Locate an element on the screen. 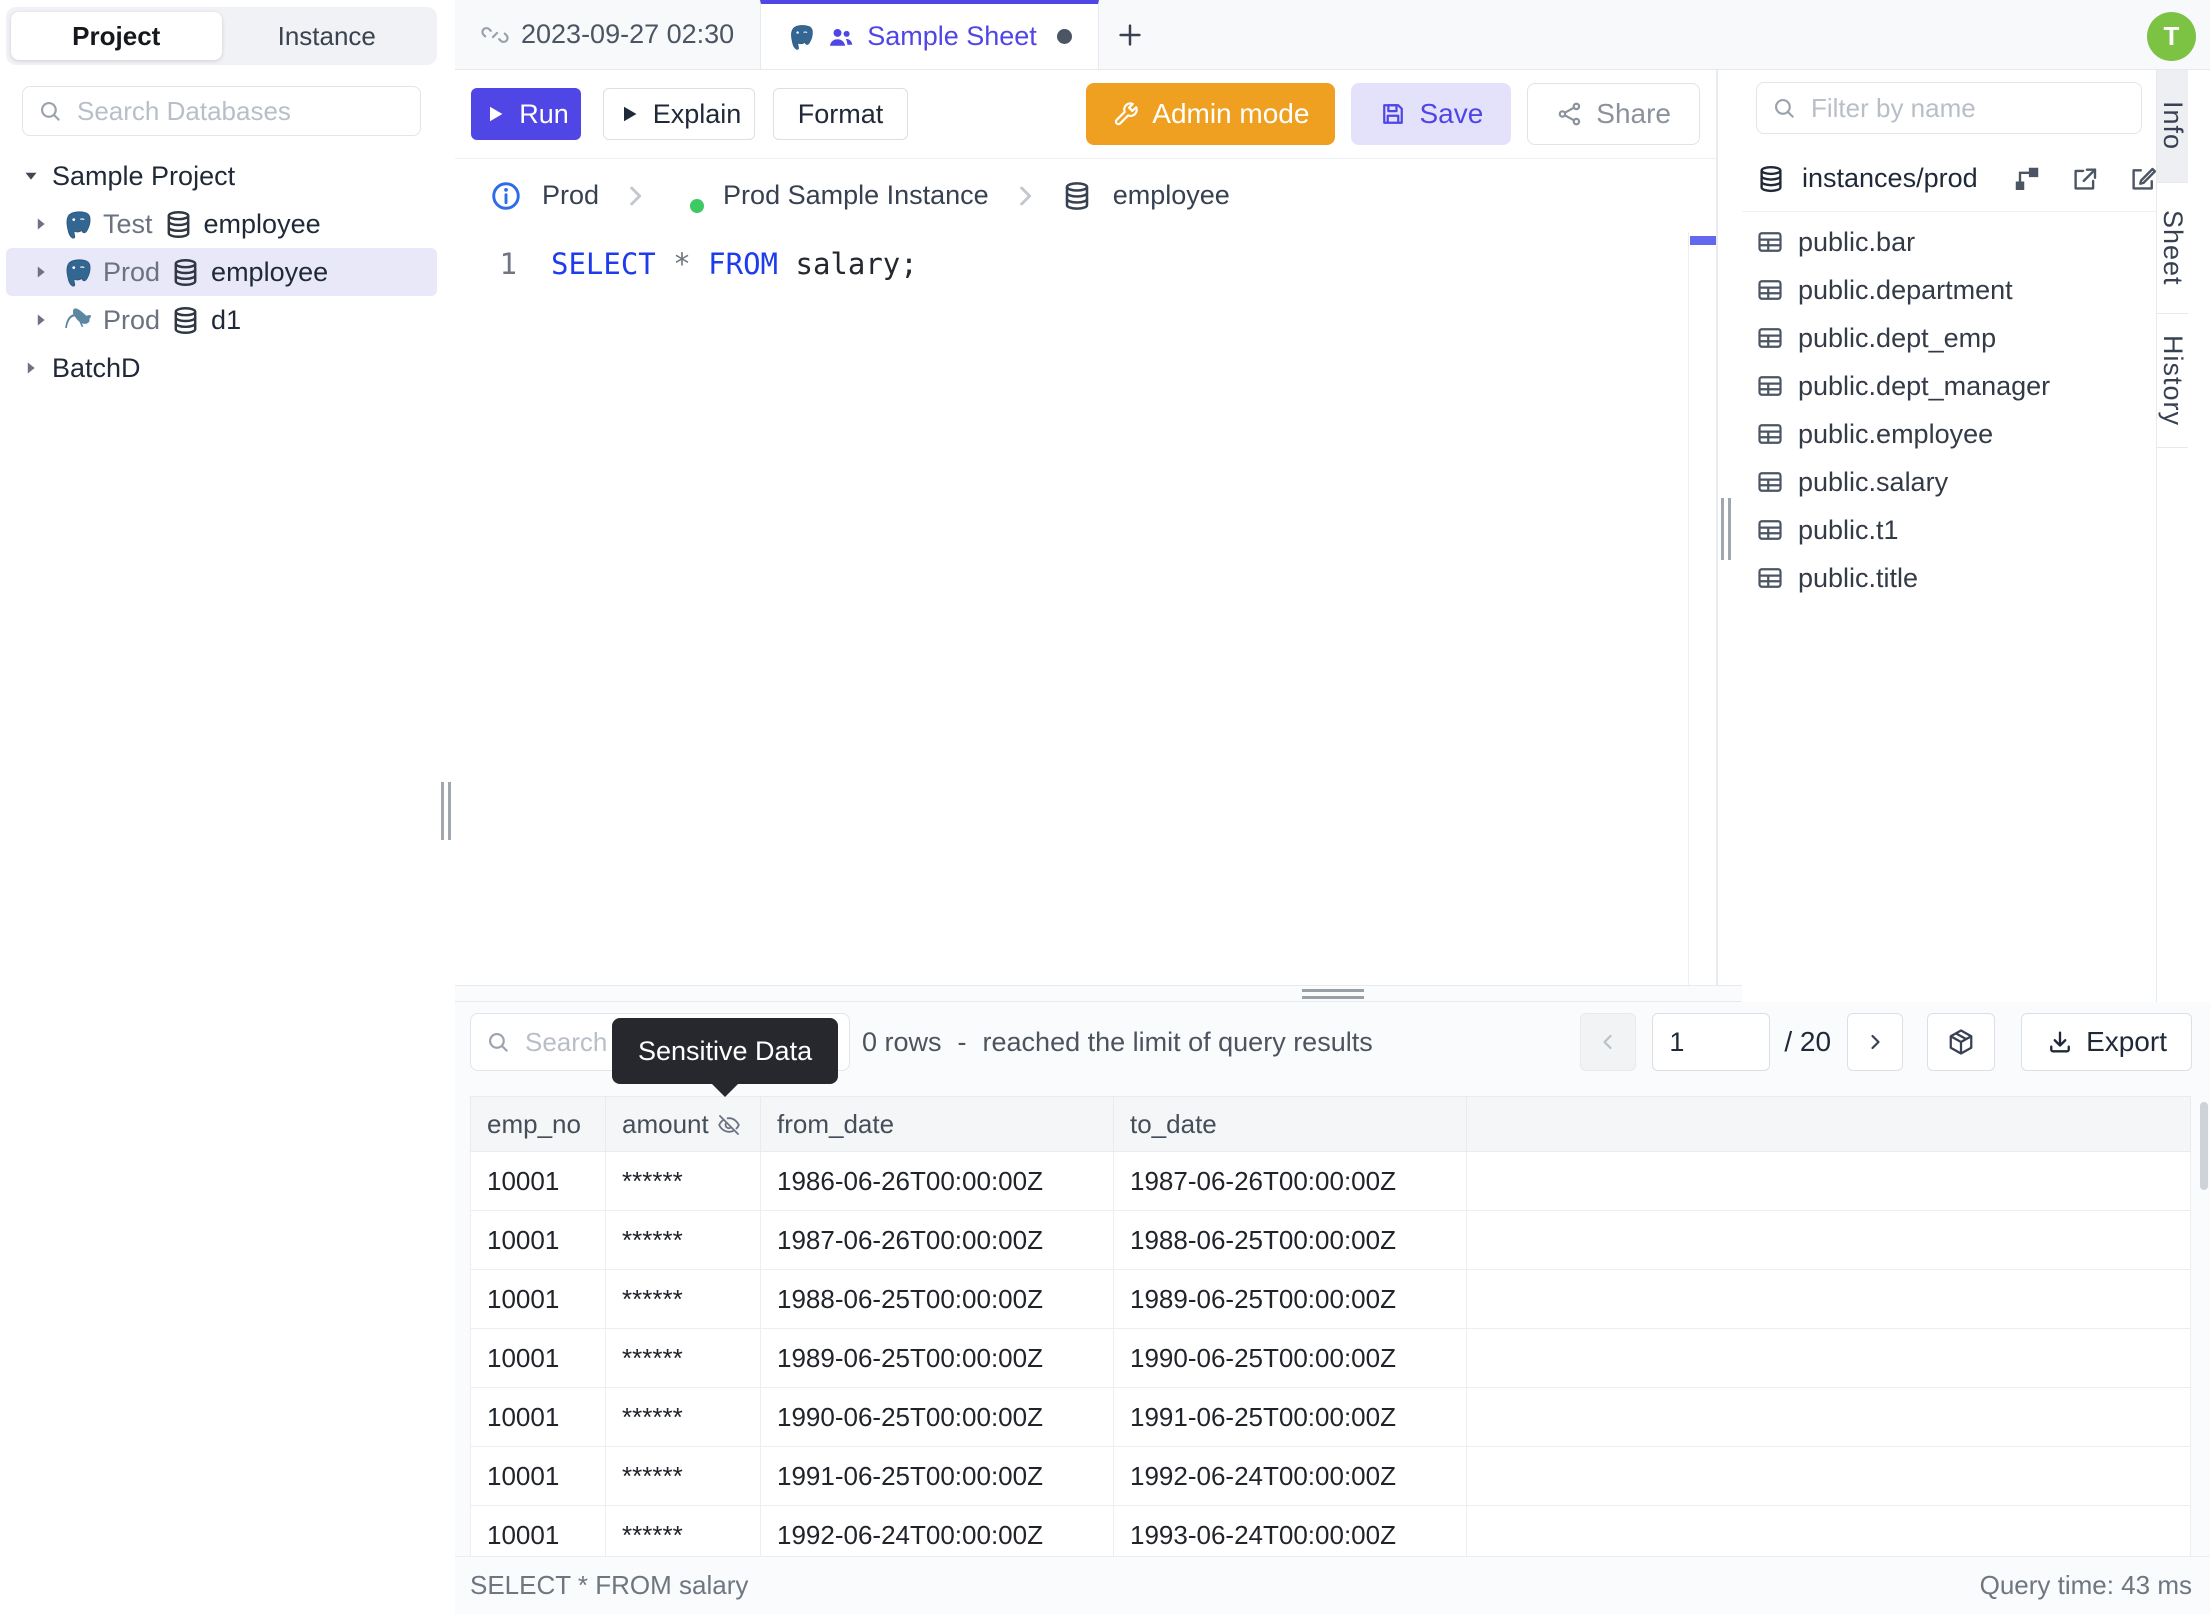  export-button: Export is located at coordinates (2106, 1042).